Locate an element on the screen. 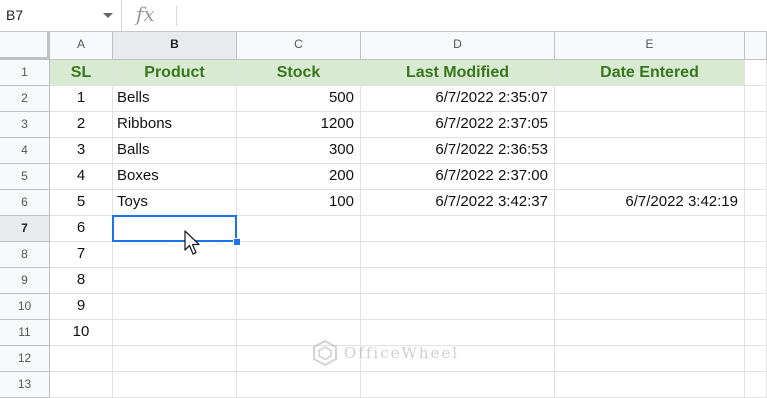 The width and height of the screenshot is (767, 398). cell-e12 is located at coordinates (650, 359).